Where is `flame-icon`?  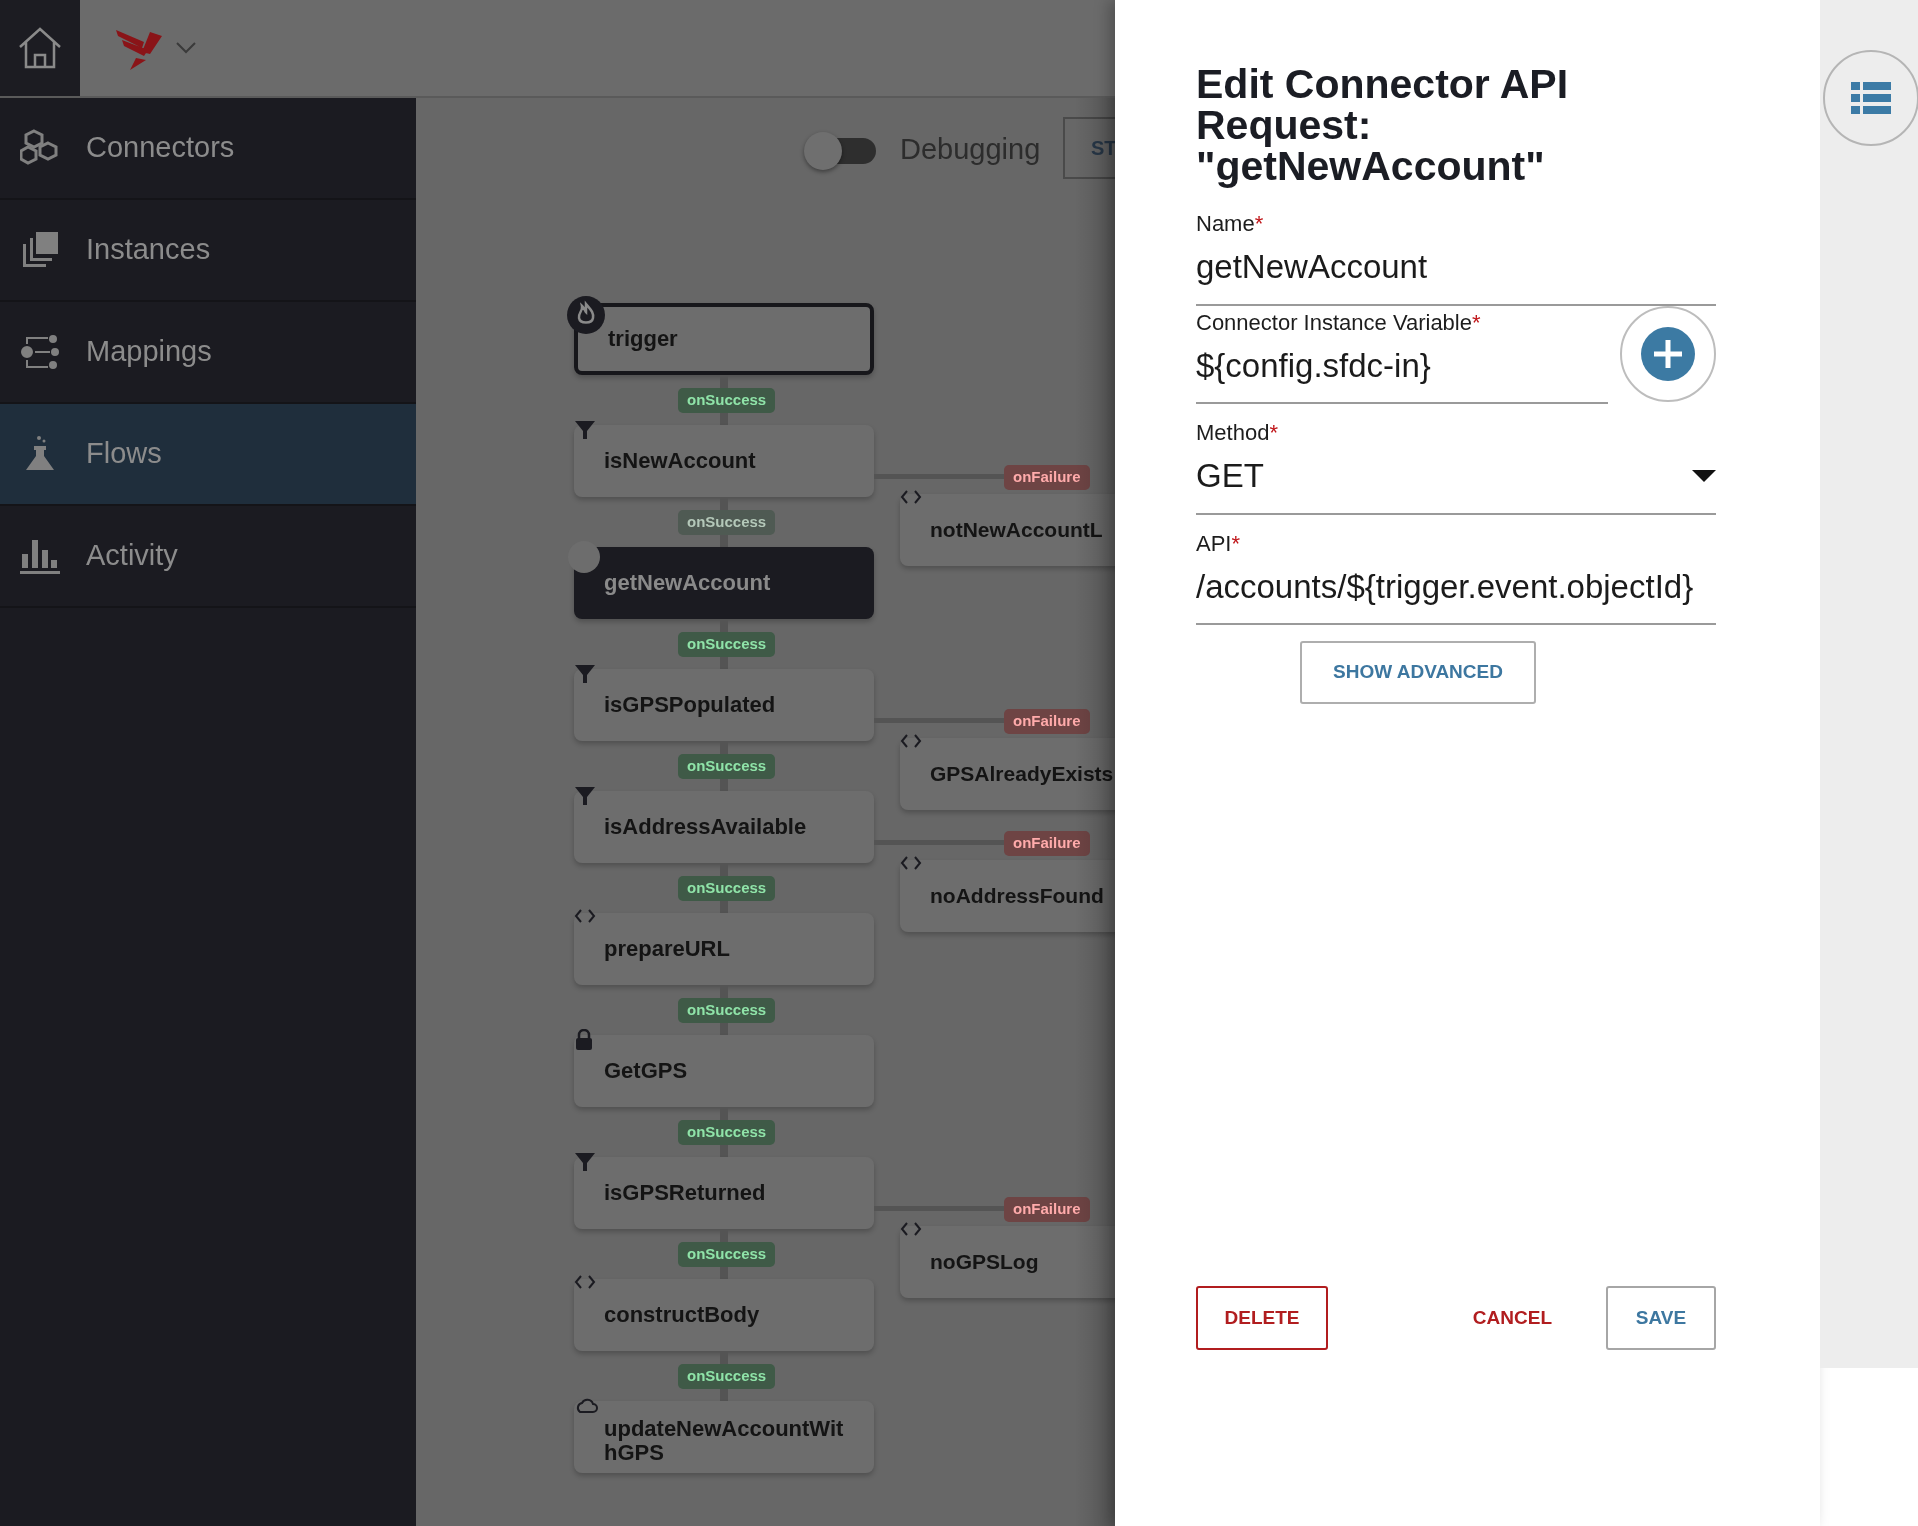
flame-icon is located at coordinates (586, 315).